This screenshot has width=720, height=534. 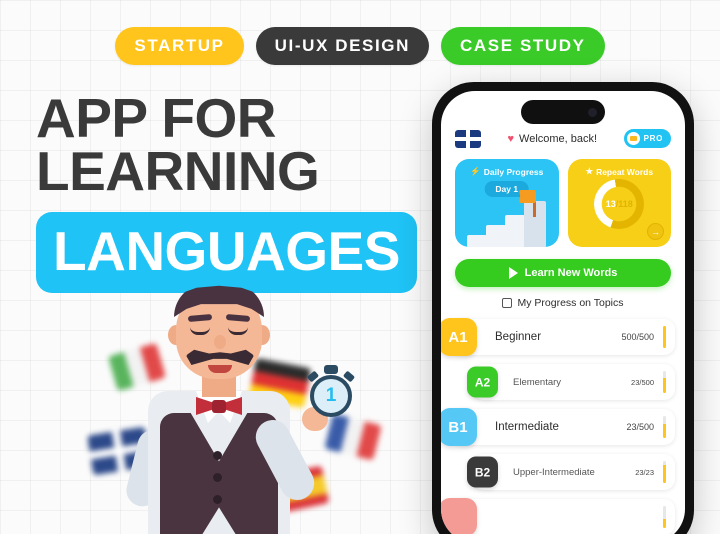 I want to click on level-name-b1: Intermediate, so click(x=527, y=427).